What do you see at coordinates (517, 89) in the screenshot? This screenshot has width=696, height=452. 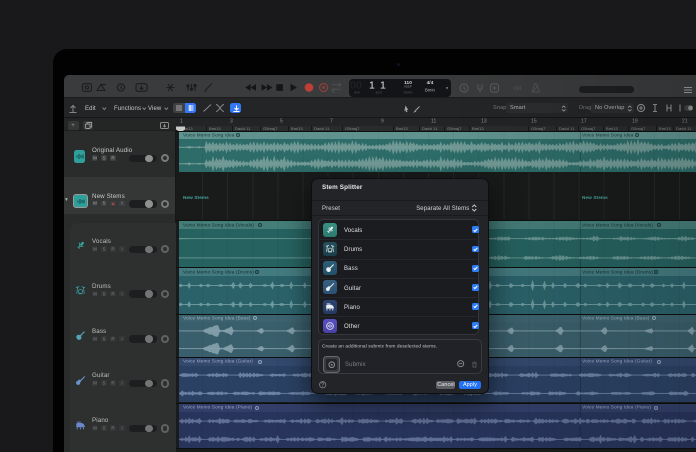 I see `svg-text: x34` at bounding box center [517, 89].